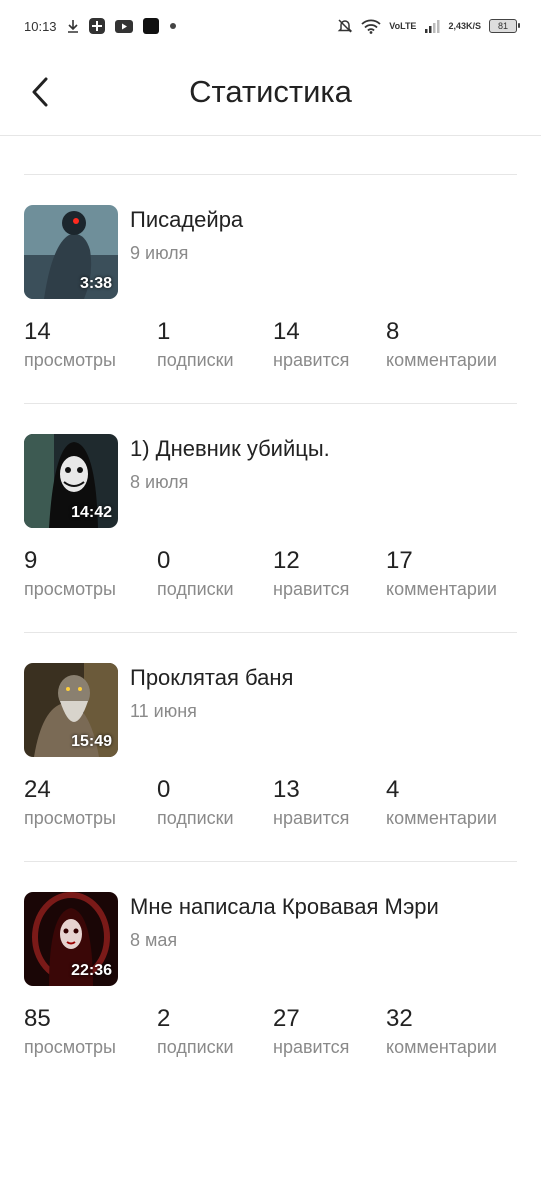 The height and width of the screenshot is (1200, 541). What do you see at coordinates (71, 252) in the screenshot?
I see `video-thumbnail: 3:38` at bounding box center [71, 252].